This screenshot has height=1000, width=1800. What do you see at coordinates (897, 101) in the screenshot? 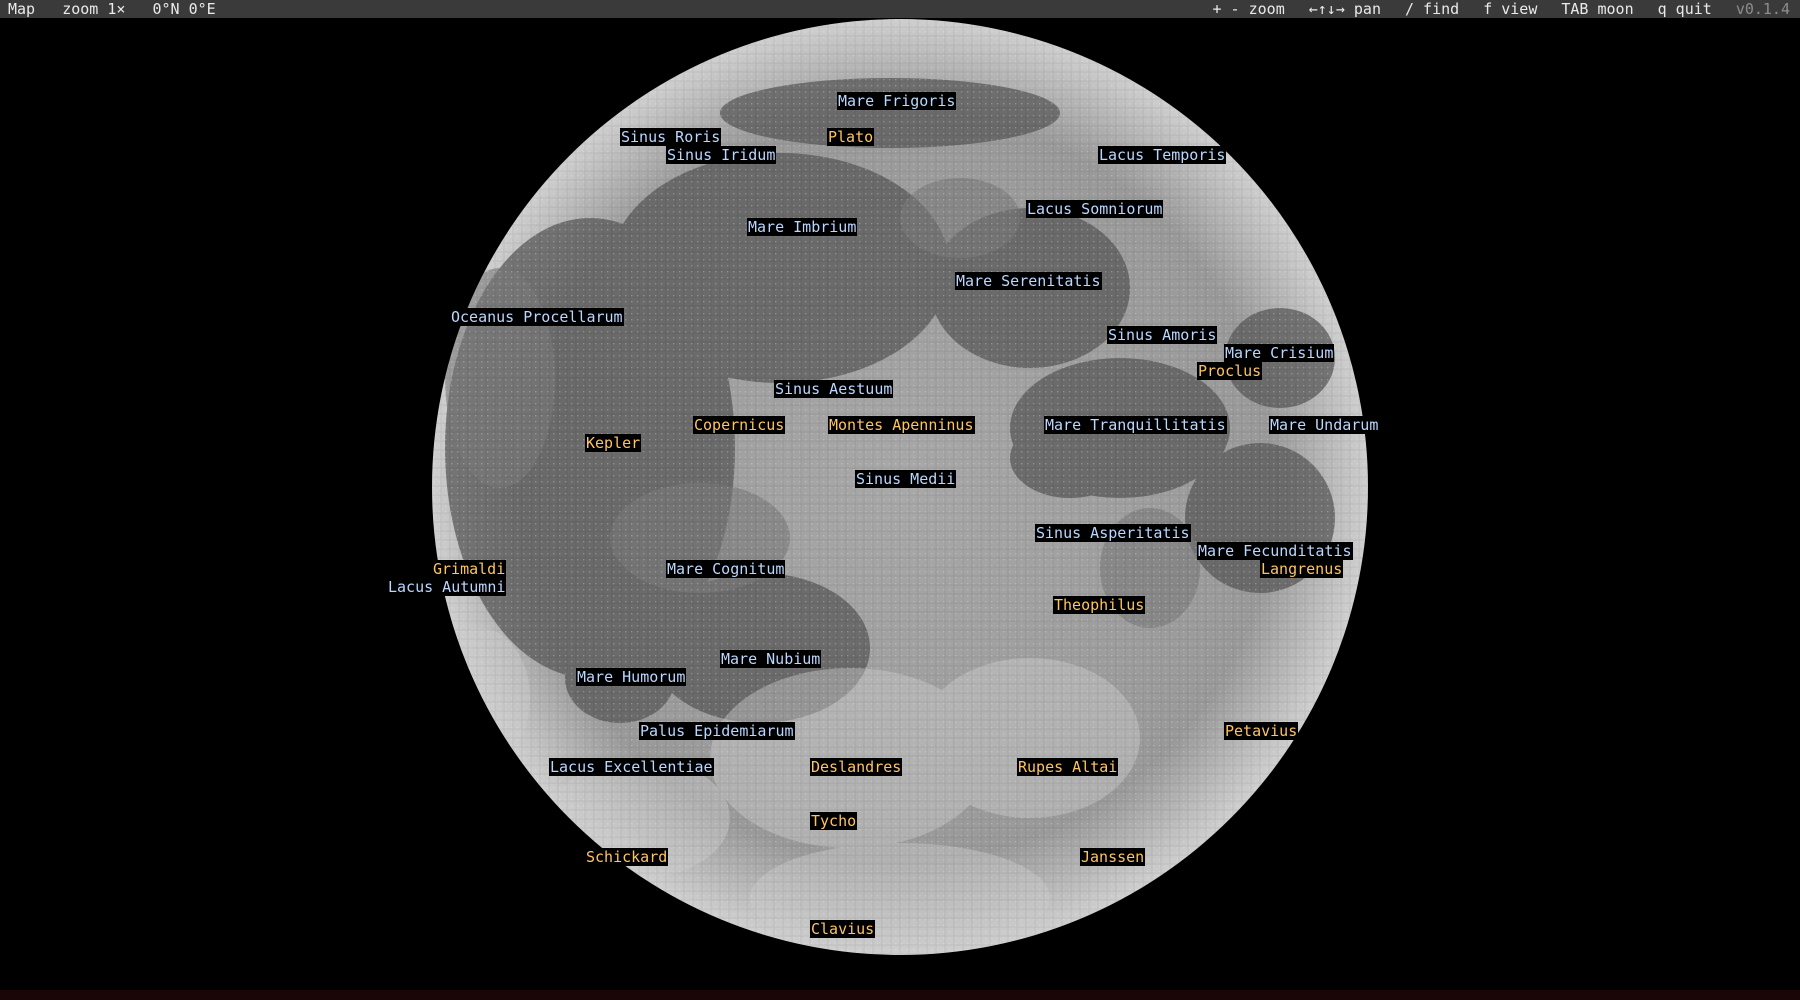
I see `feature-label-mare-frigoris: Mare Frigoris` at bounding box center [897, 101].